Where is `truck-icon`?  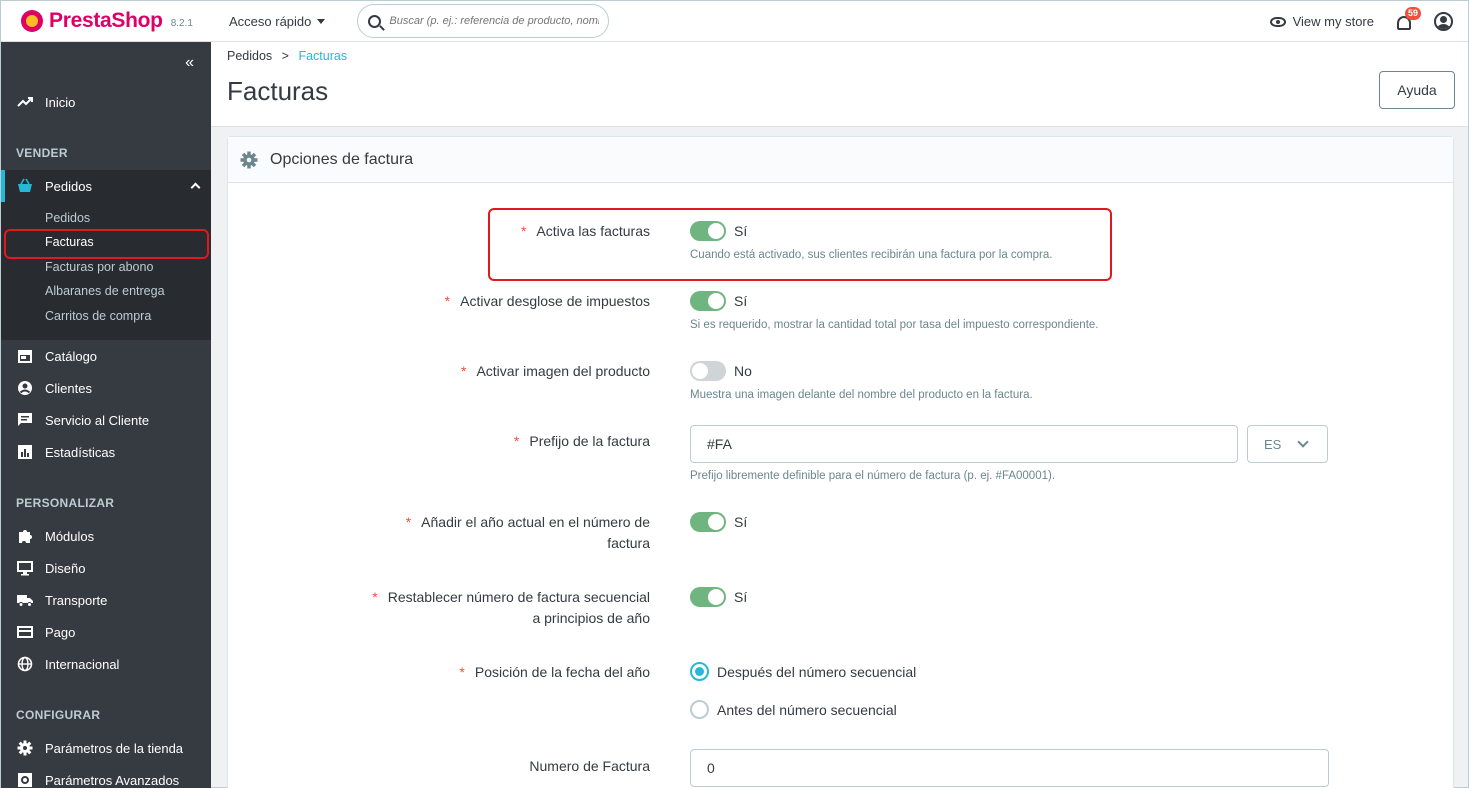
truck-icon is located at coordinates (25, 600).